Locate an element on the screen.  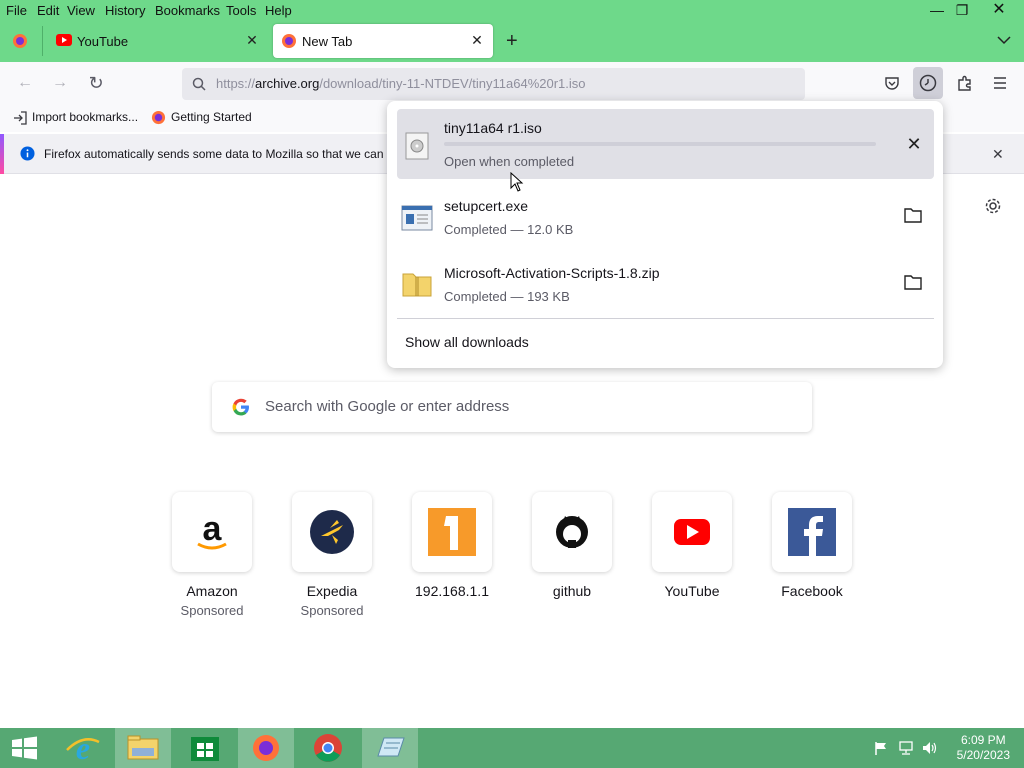
show-all-downloads-button: Show all downloads is located at coordinates (467, 342).